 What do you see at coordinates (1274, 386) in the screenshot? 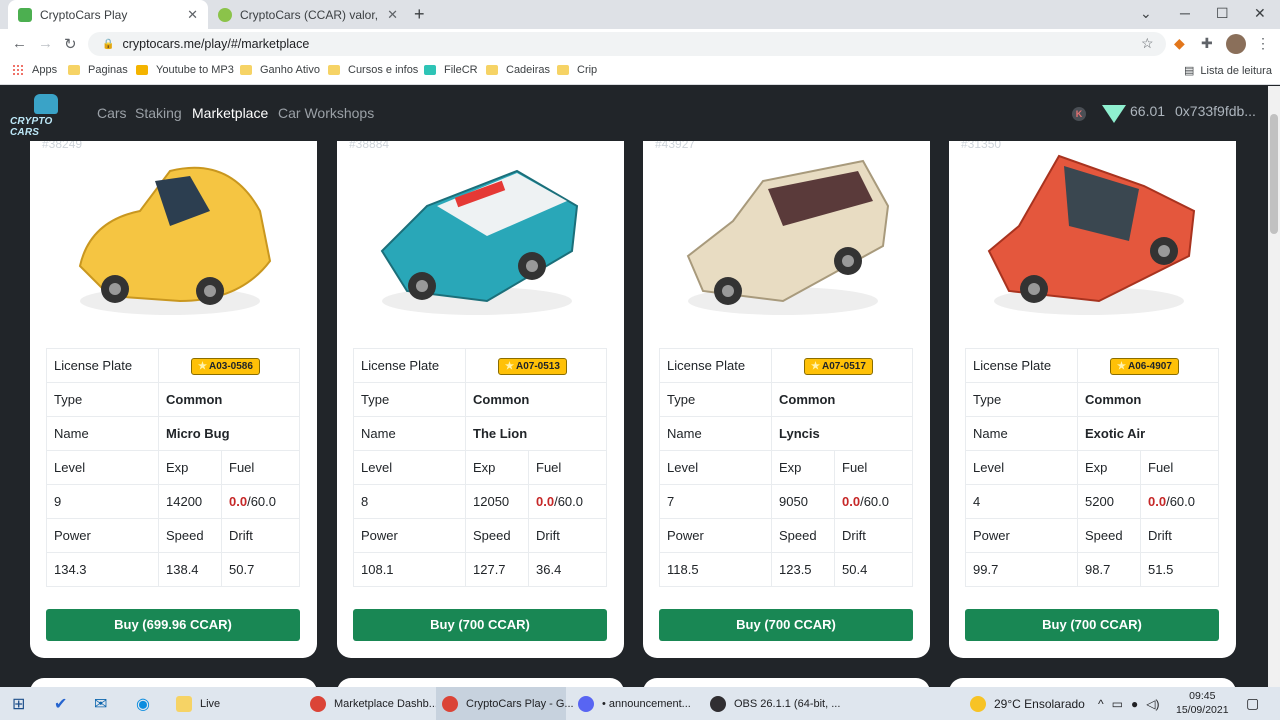
I see `page-scrollbar` at bounding box center [1274, 386].